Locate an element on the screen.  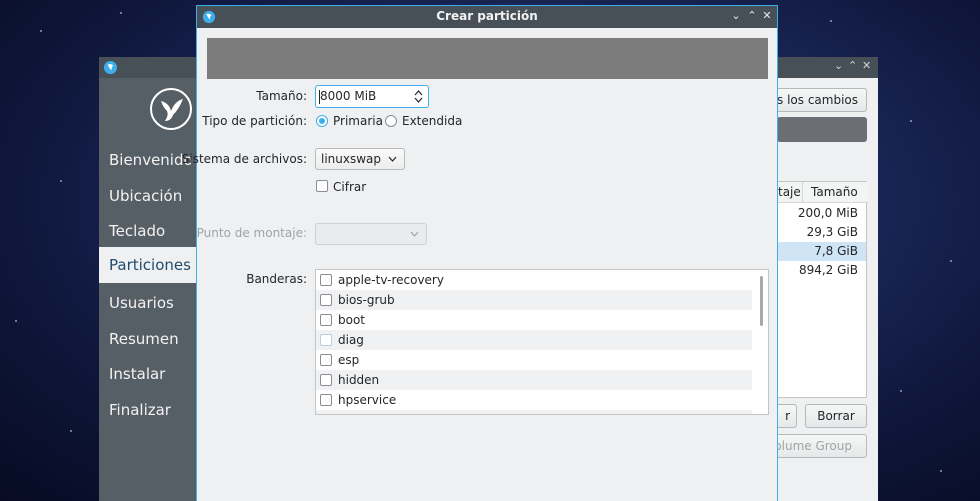
flag-label: bios-grub is located at coordinates (366, 300).